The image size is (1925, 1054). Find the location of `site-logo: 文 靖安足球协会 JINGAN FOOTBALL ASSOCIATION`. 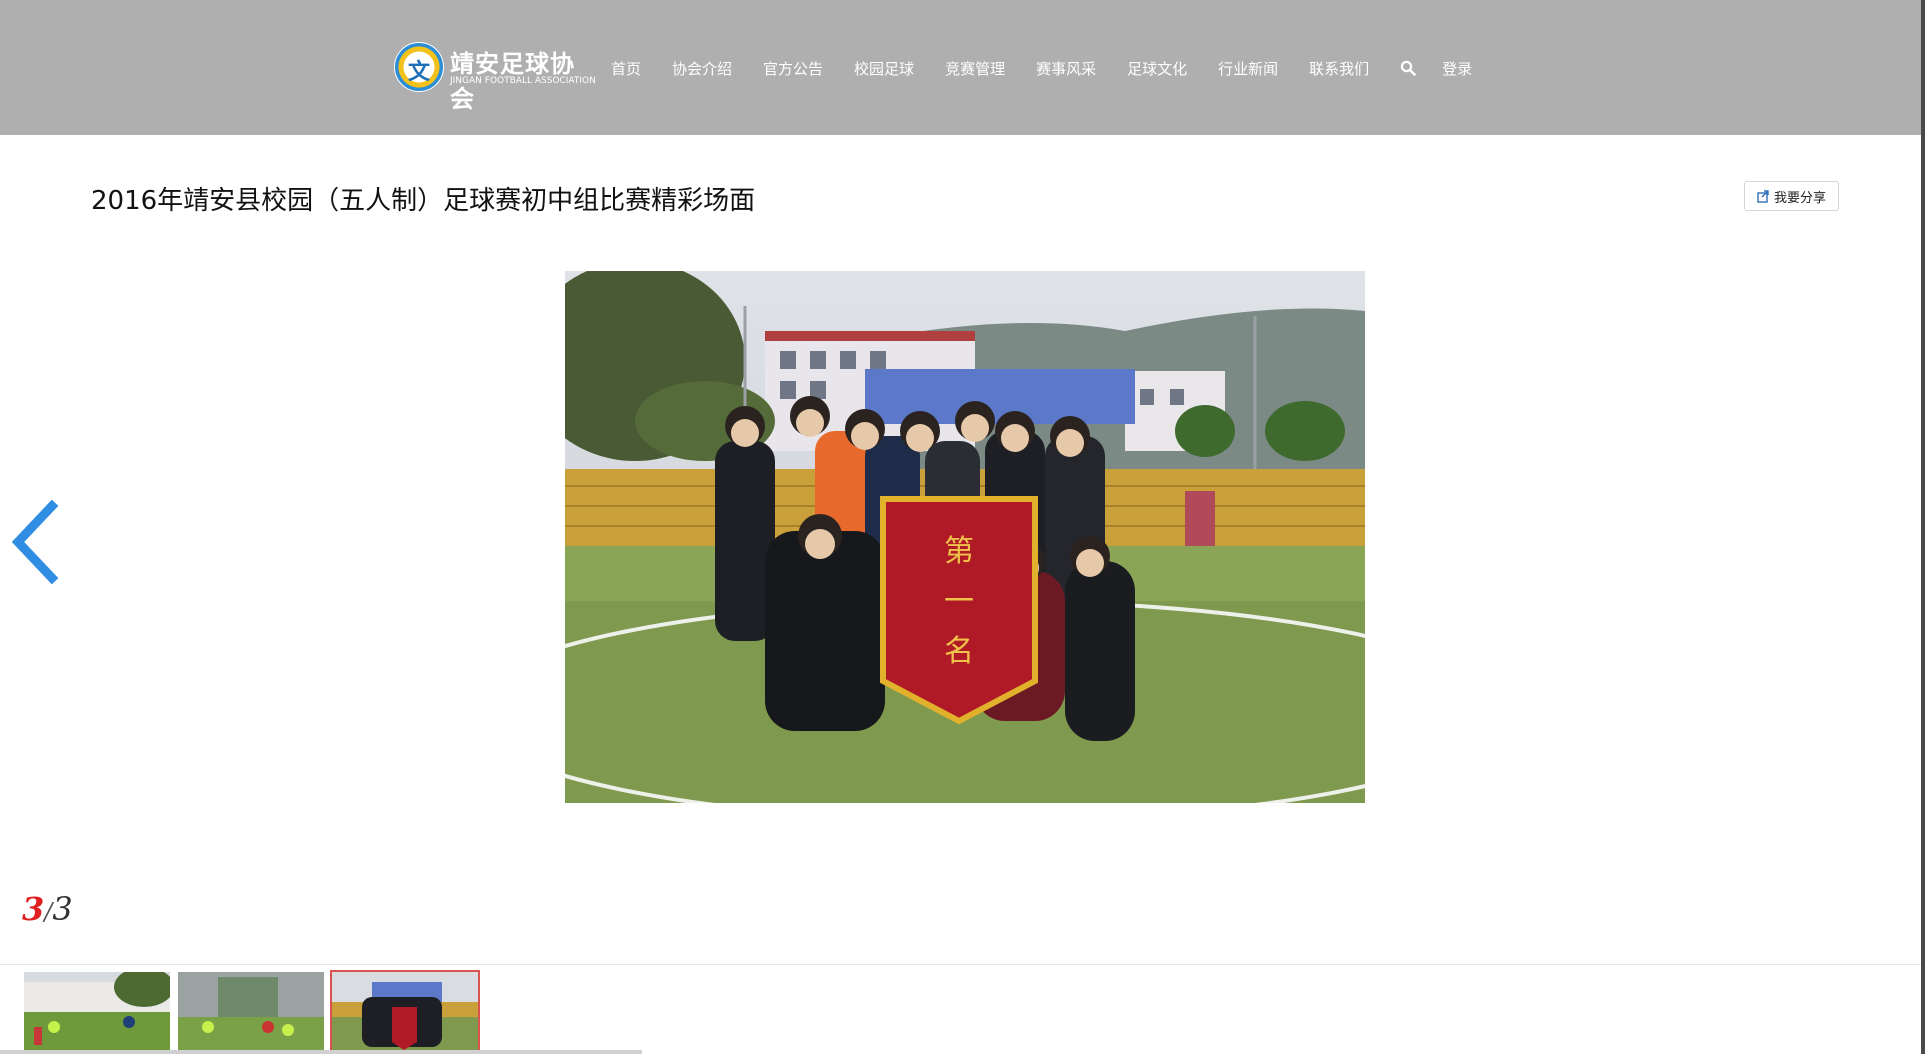

site-logo: 文 靖安足球协会 JINGAN FOOTBALL ASSOCIATION is located at coordinates (495, 77).